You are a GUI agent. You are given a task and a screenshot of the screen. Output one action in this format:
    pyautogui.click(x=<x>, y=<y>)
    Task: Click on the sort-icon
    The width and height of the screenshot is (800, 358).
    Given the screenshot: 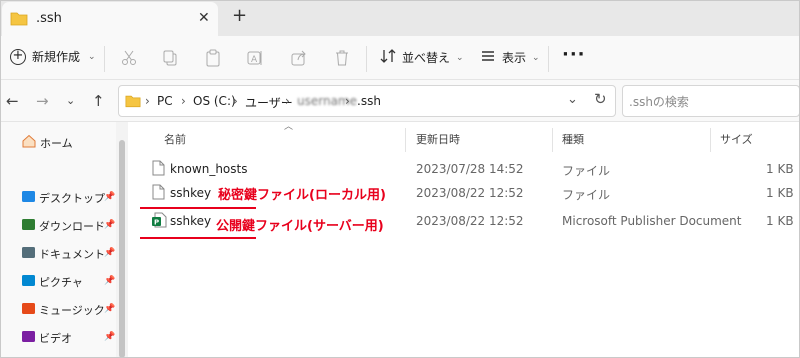 What is the action you would take?
    pyautogui.click(x=388, y=57)
    